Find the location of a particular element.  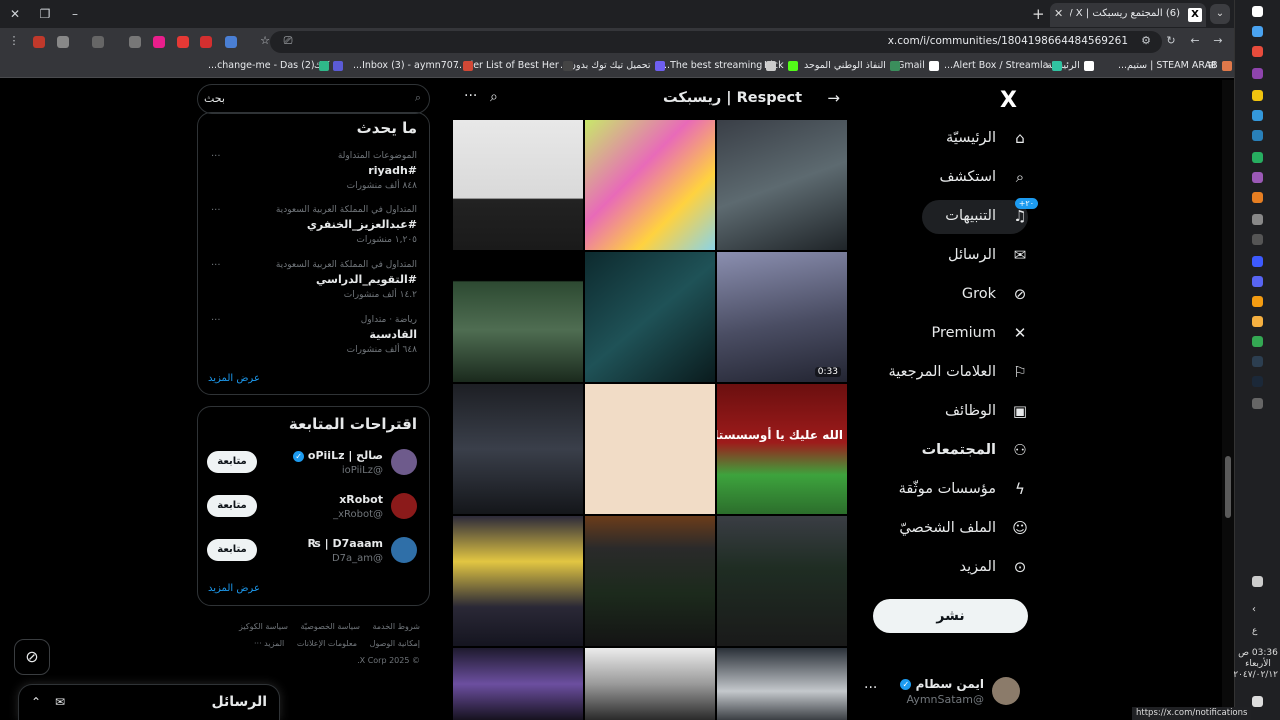

footer-link: سياسة الخصوصيّة is located at coordinates (329, 626).